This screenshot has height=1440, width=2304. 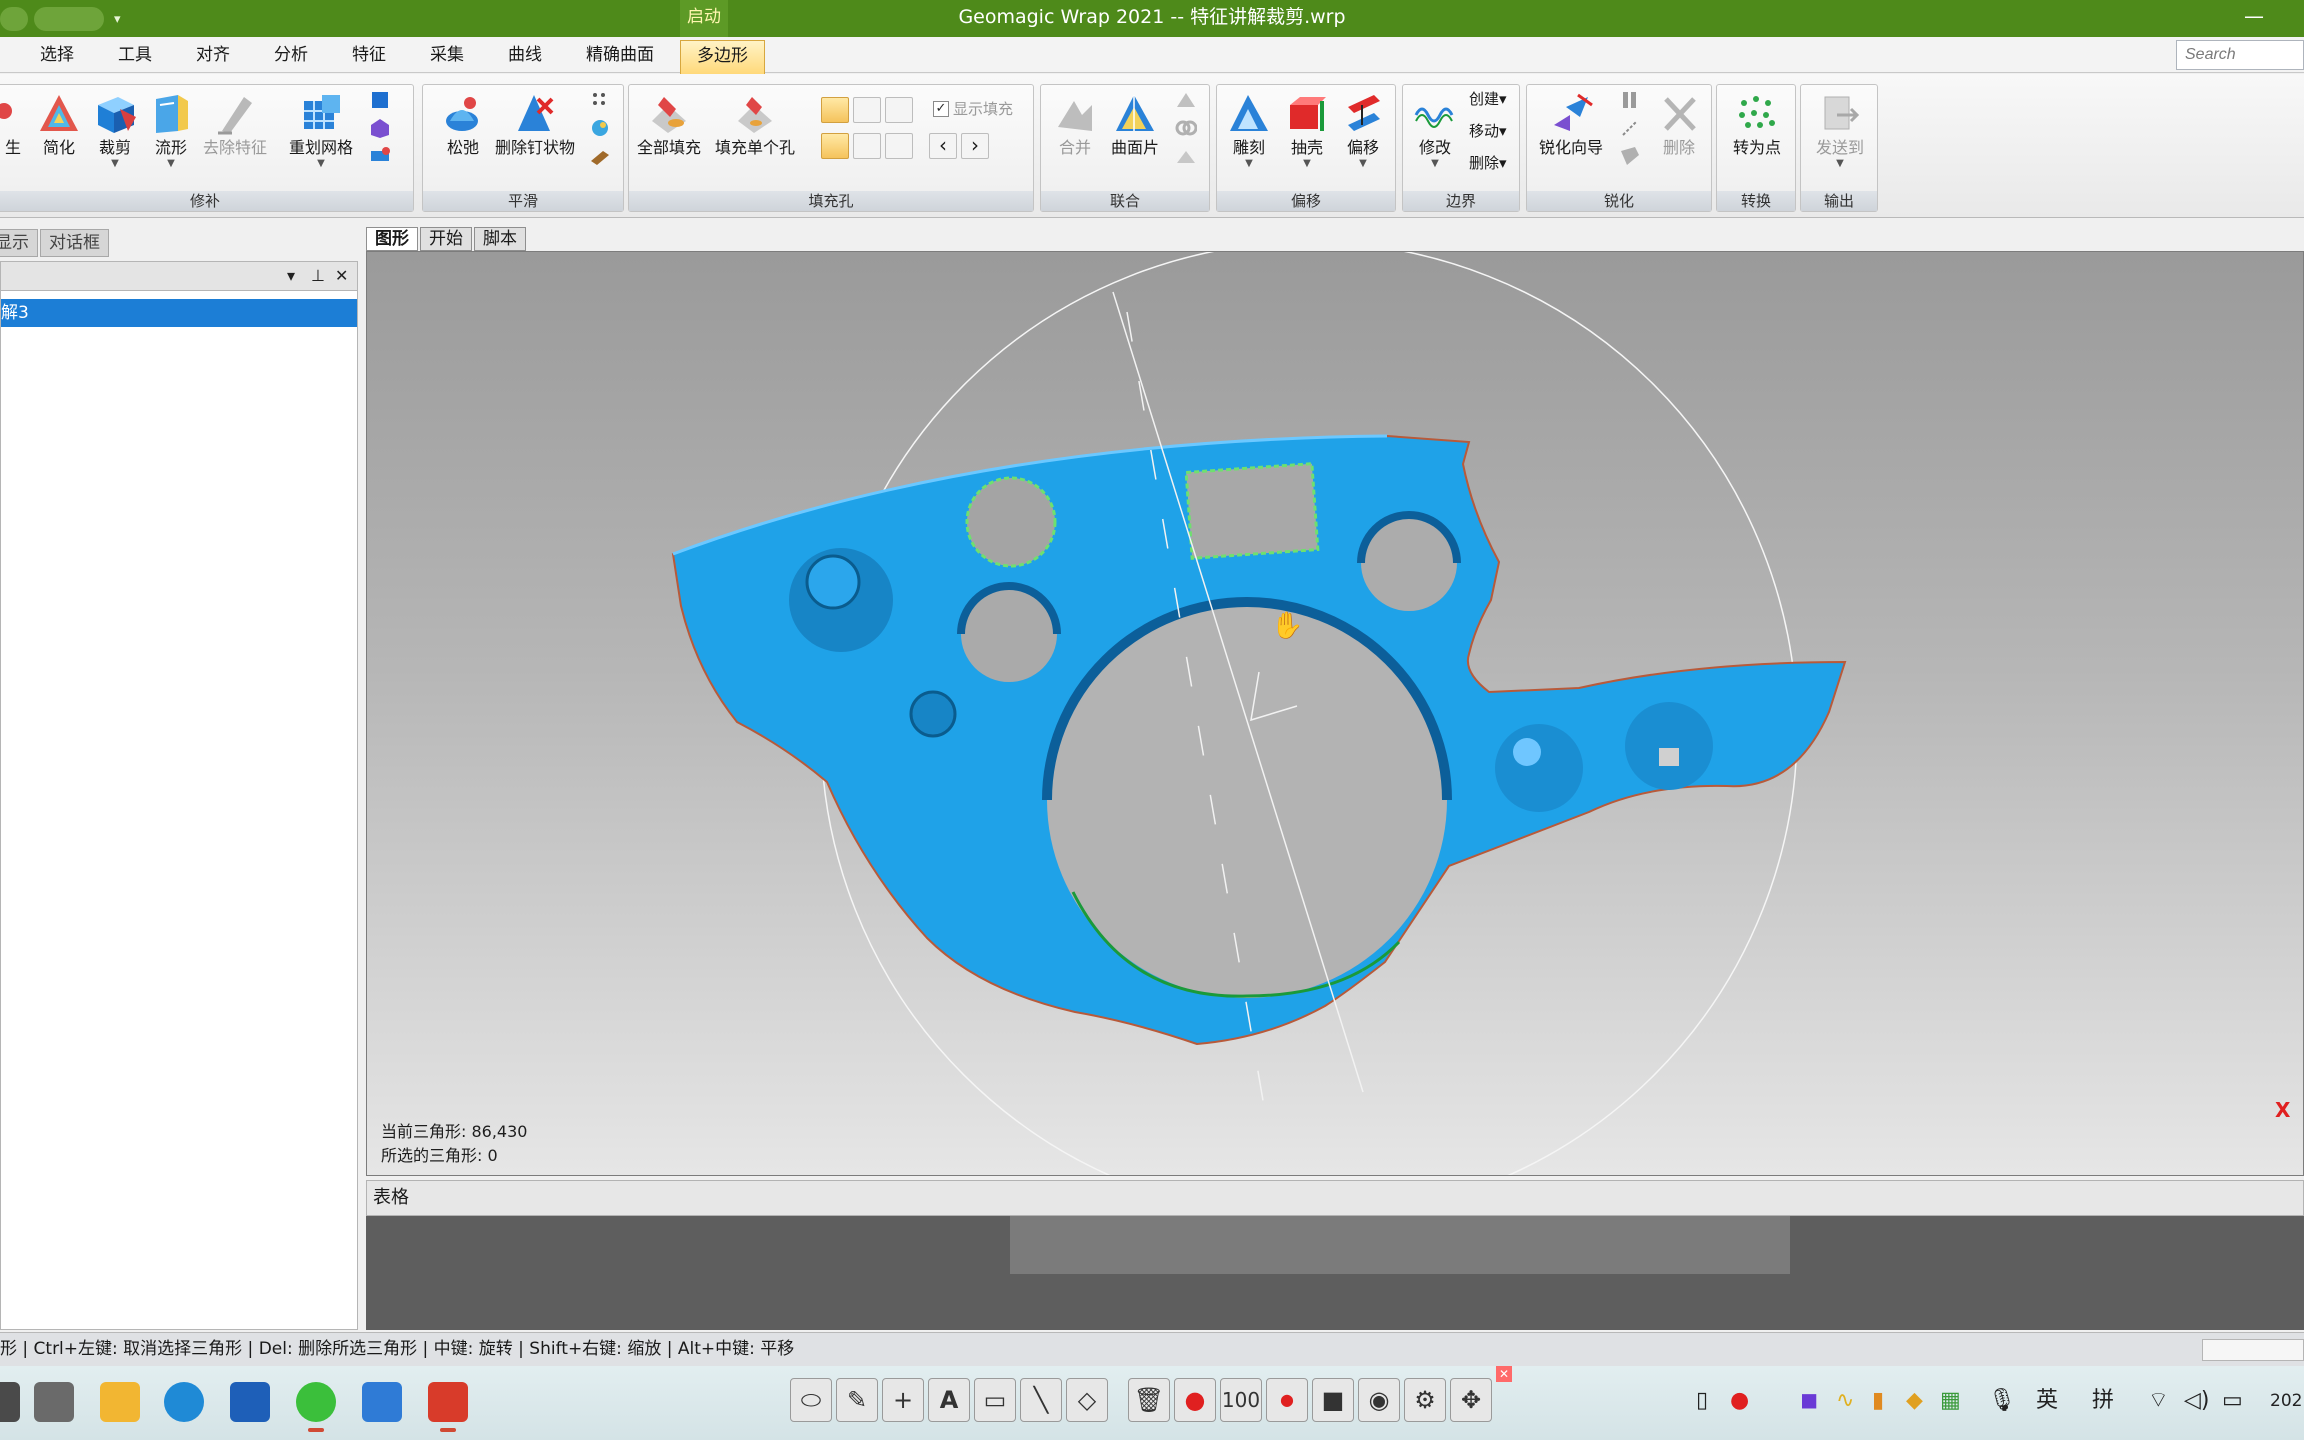 What do you see at coordinates (2158, 1401) in the screenshot?
I see `wifi-icon: ⌔` at bounding box center [2158, 1401].